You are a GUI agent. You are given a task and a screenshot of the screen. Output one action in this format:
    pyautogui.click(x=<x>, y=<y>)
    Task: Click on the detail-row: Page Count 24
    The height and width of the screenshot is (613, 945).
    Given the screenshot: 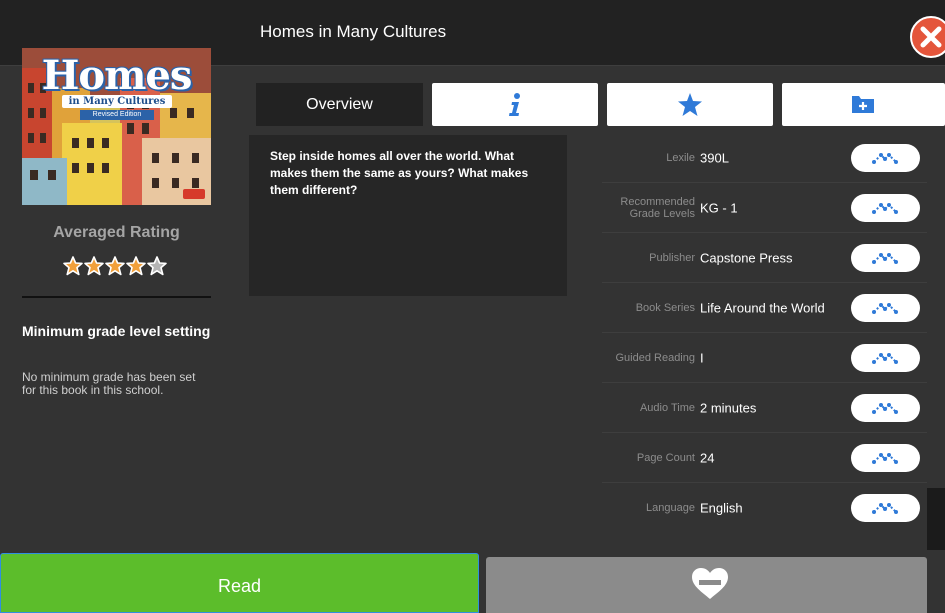 What is the action you would take?
    pyautogui.click(x=764, y=458)
    